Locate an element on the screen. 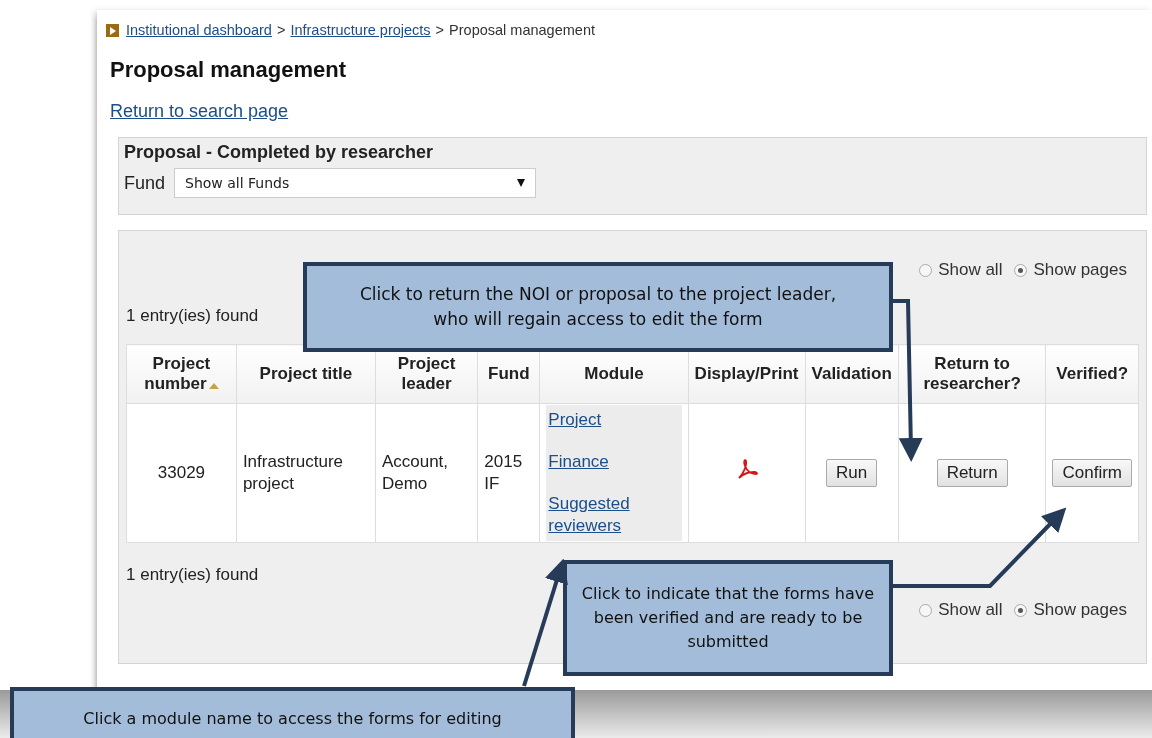 The image size is (1152, 738). column-header: Project number is located at coordinates (181, 374).